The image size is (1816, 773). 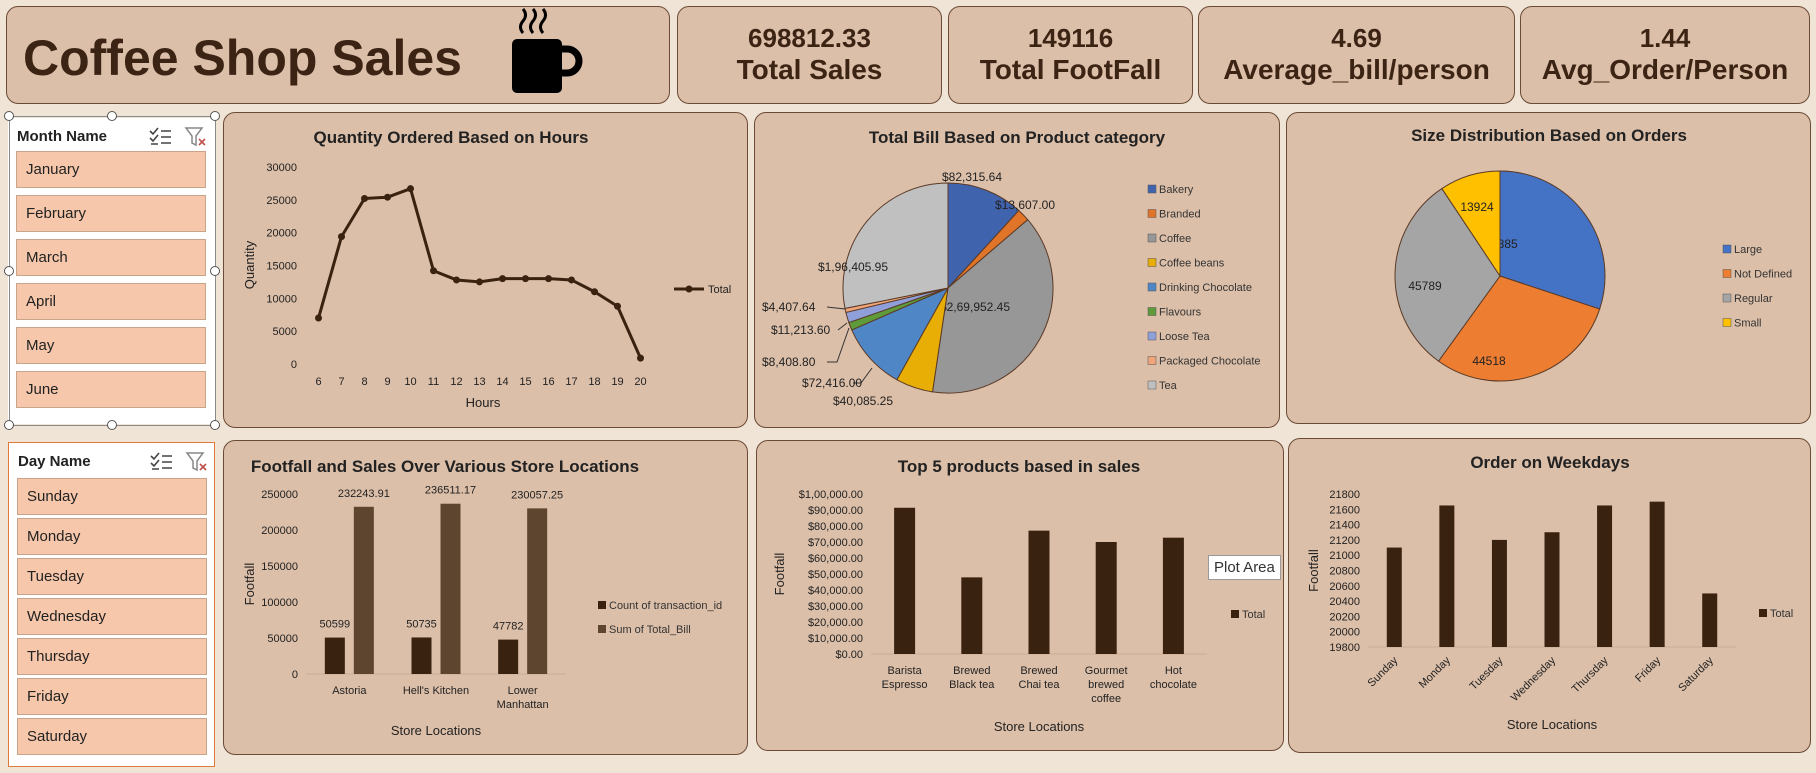 I want to click on data-label: $11,213.60, so click(x=800, y=330).